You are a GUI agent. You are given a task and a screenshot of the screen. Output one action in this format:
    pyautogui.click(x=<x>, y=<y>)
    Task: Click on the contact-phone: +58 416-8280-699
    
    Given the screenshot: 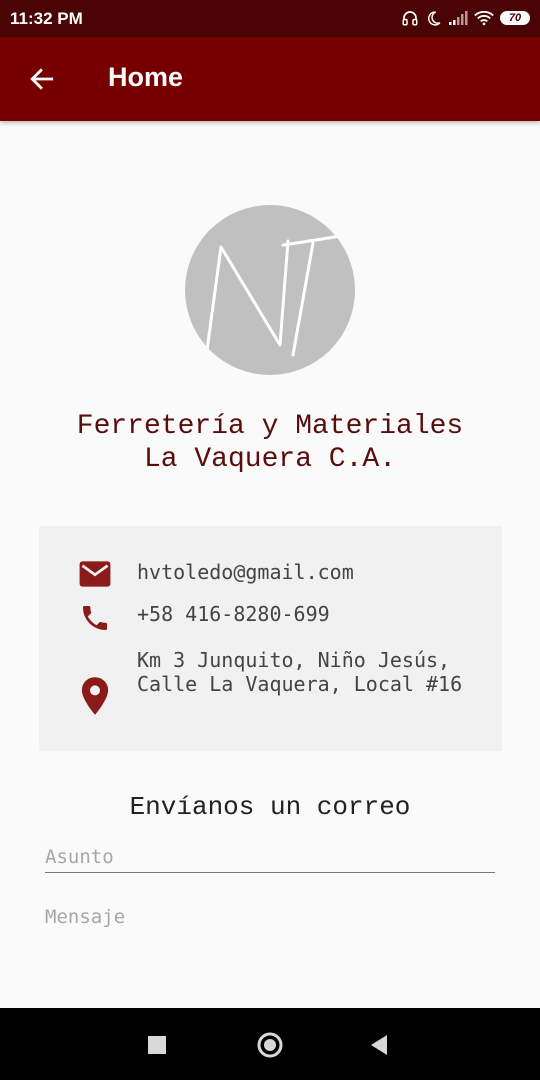 What is the action you would take?
    pyautogui.click(x=233, y=614)
    